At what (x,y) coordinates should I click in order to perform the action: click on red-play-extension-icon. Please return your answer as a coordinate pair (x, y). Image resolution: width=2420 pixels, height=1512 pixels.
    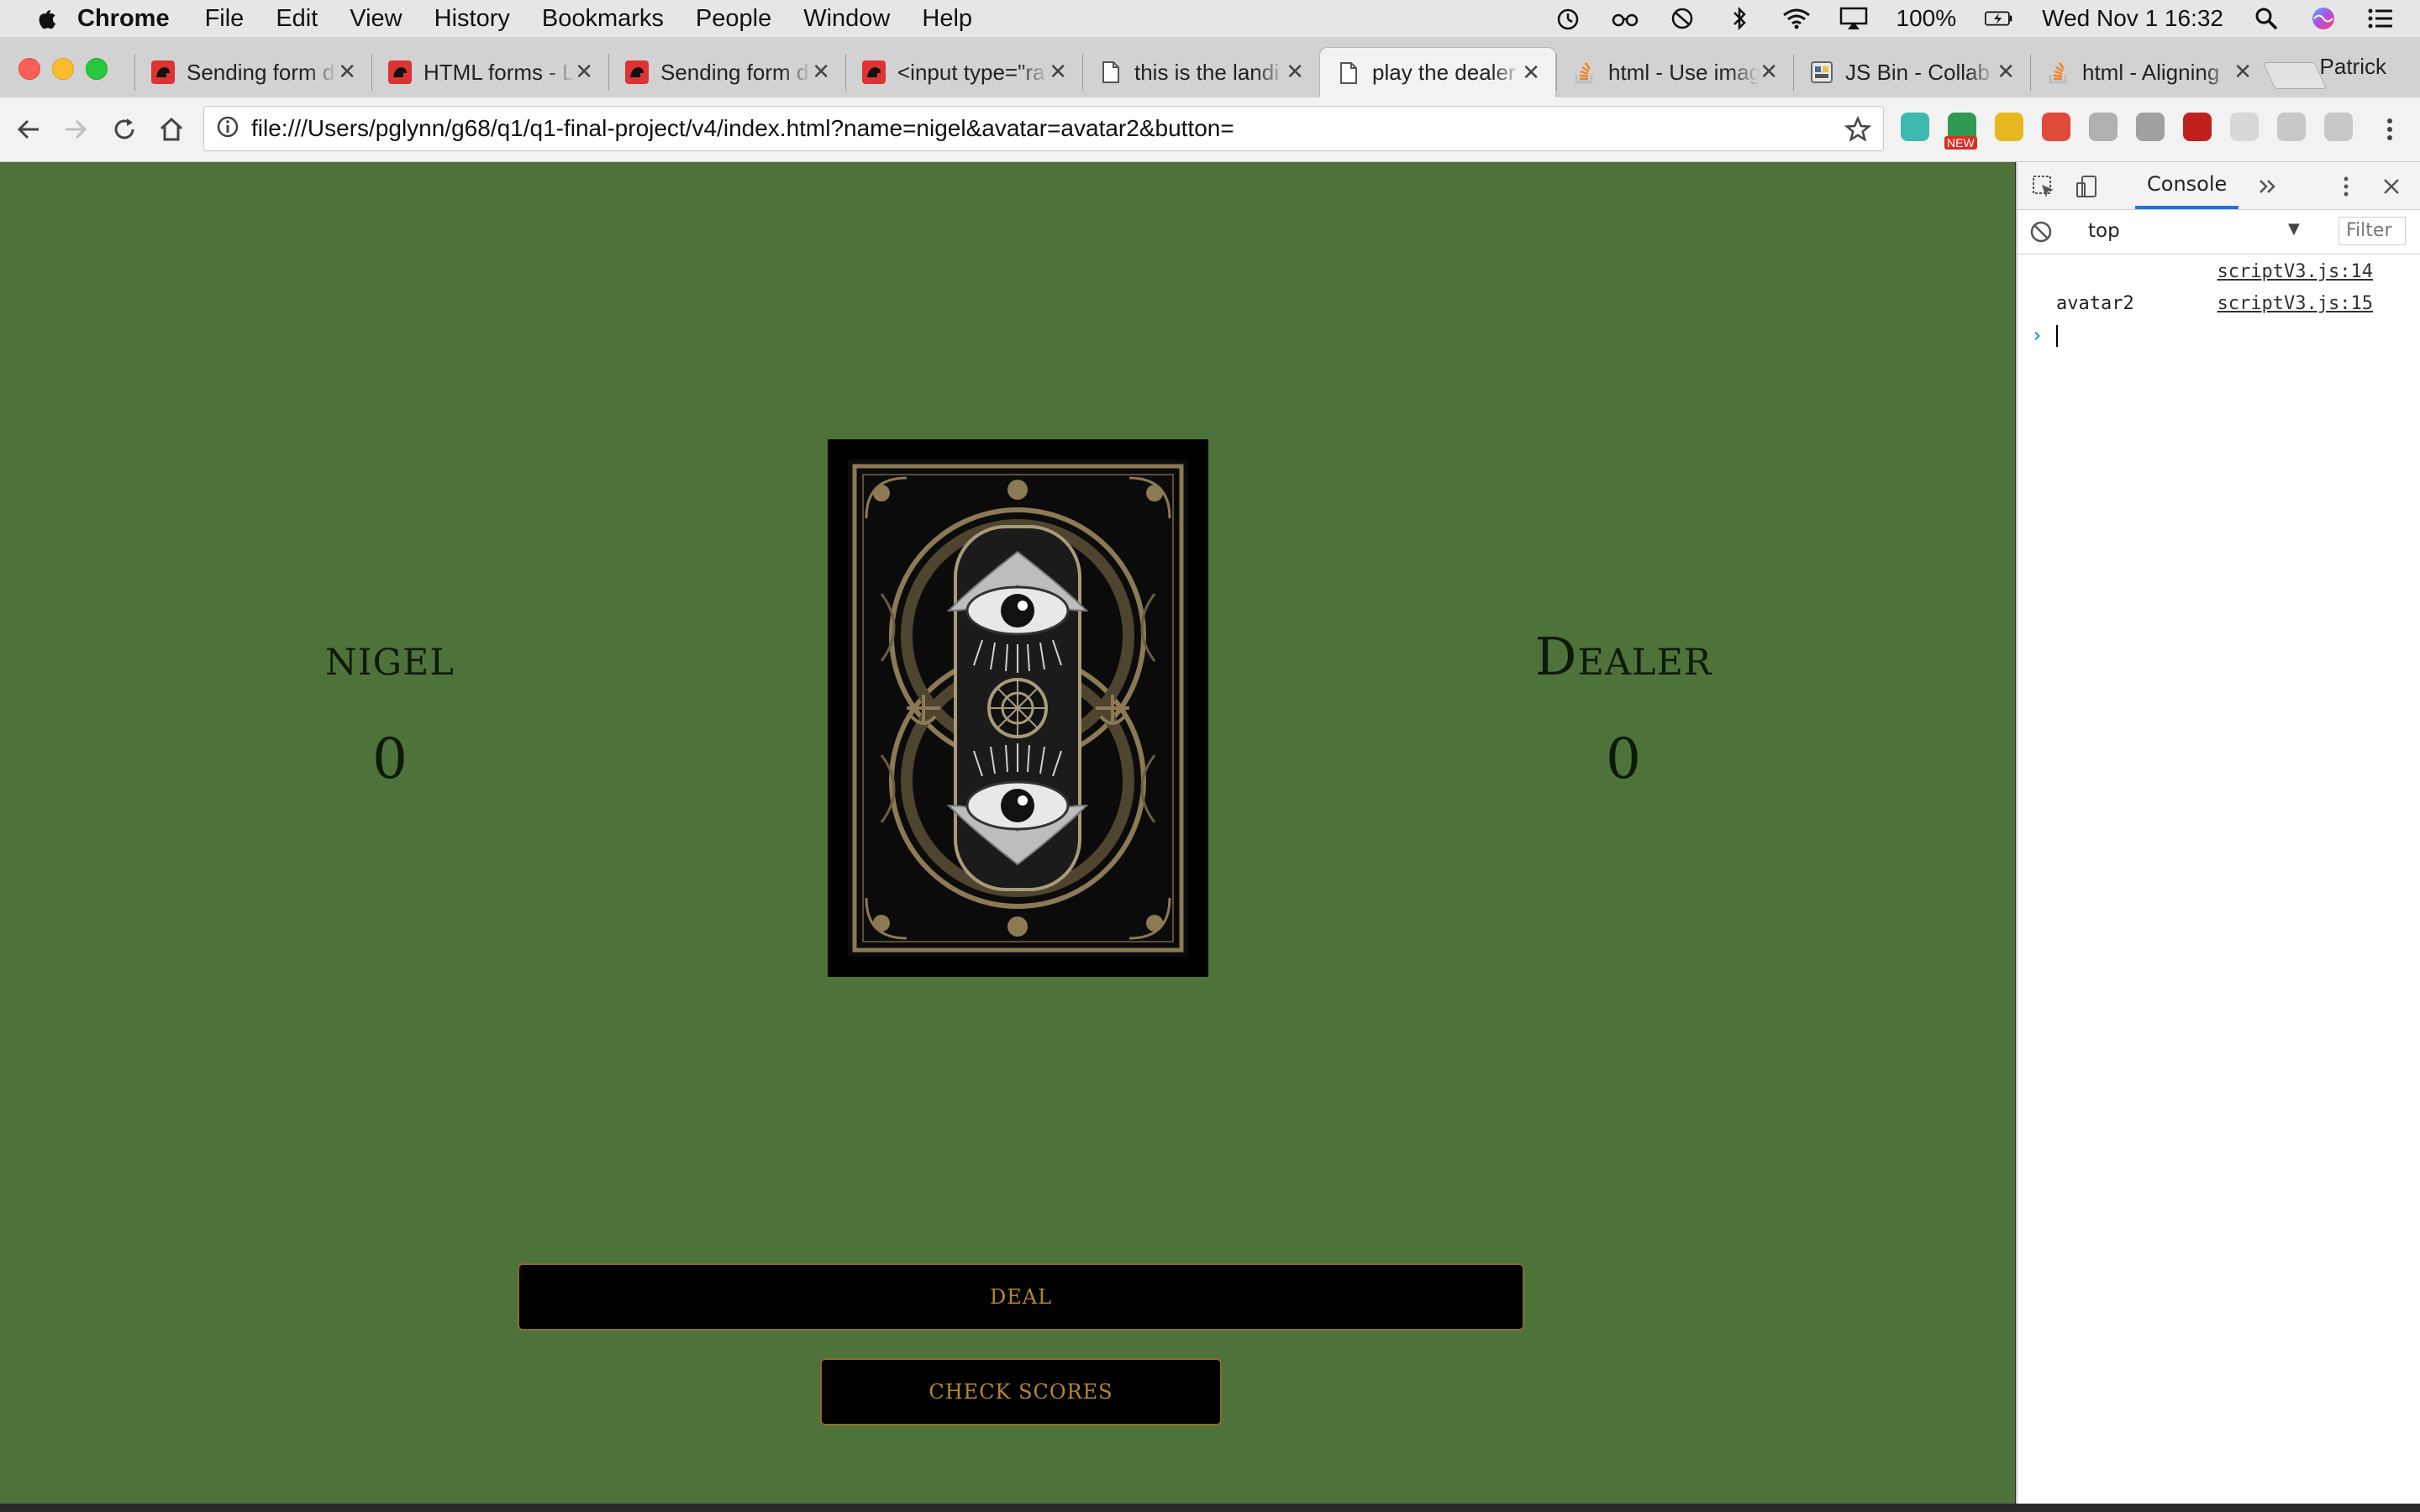
    Looking at the image, I should click on (2197, 127).